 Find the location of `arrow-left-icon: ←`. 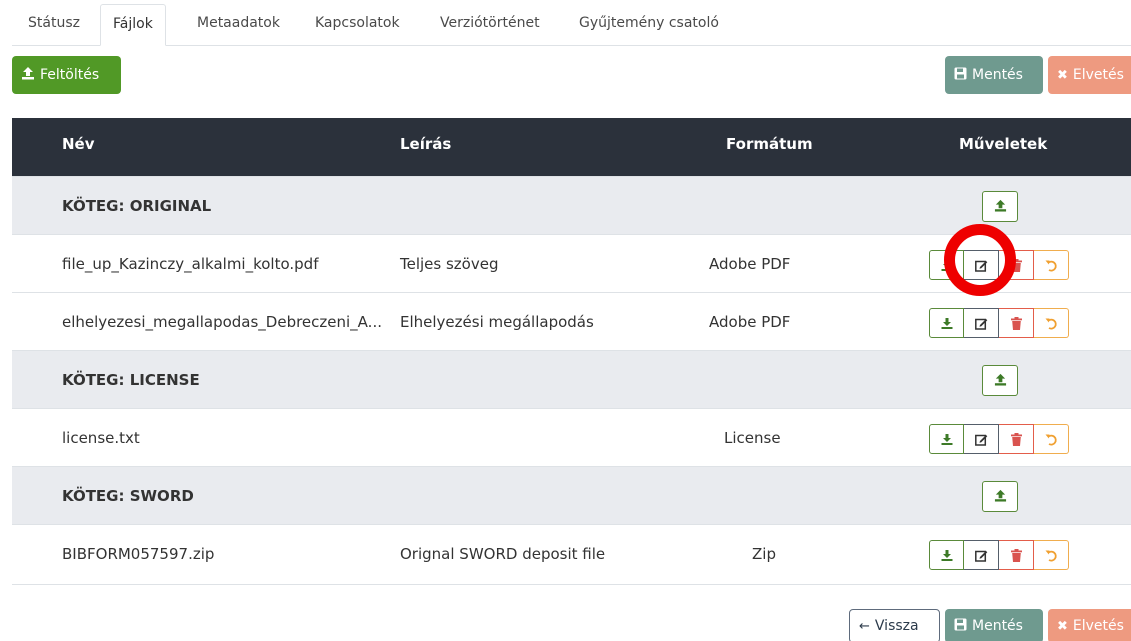

arrow-left-icon: ← is located at coordinates (864, 626).